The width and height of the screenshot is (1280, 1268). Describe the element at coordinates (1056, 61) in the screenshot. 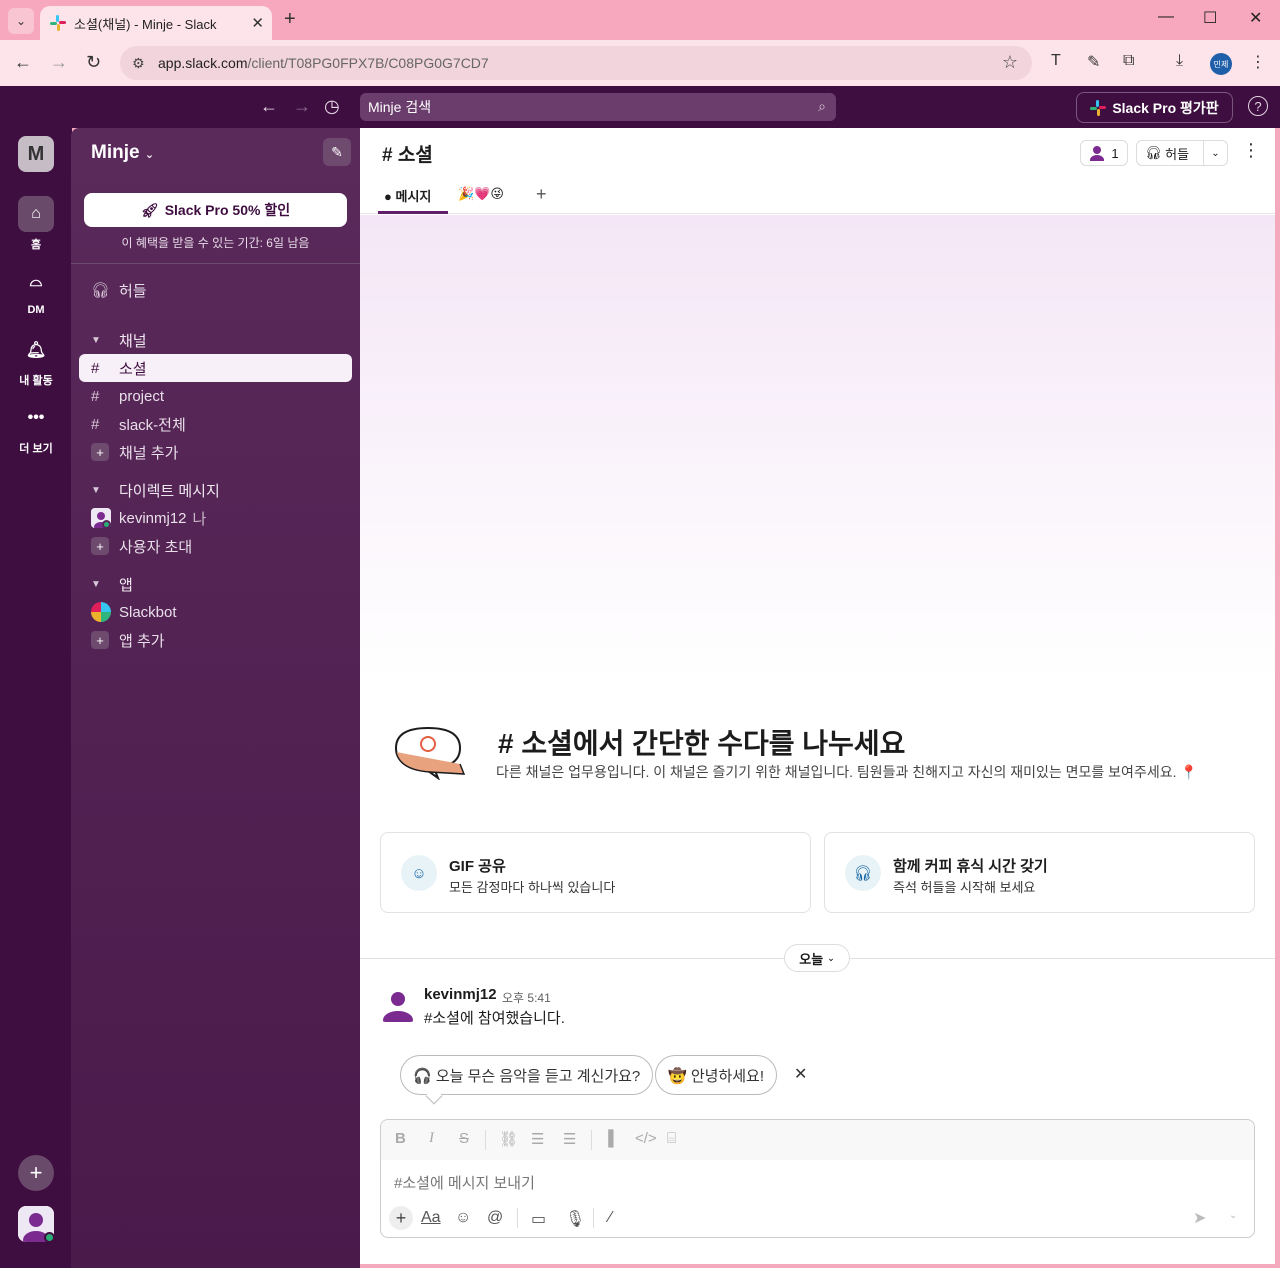

I see `translate-ext-icon: T` at that location.